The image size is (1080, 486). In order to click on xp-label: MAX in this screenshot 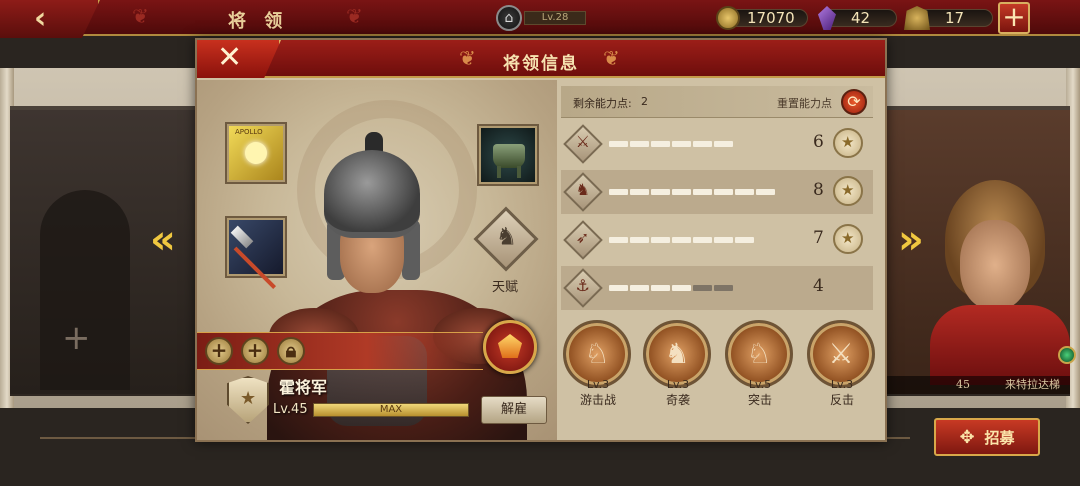, I will do `click(391, 409)`.